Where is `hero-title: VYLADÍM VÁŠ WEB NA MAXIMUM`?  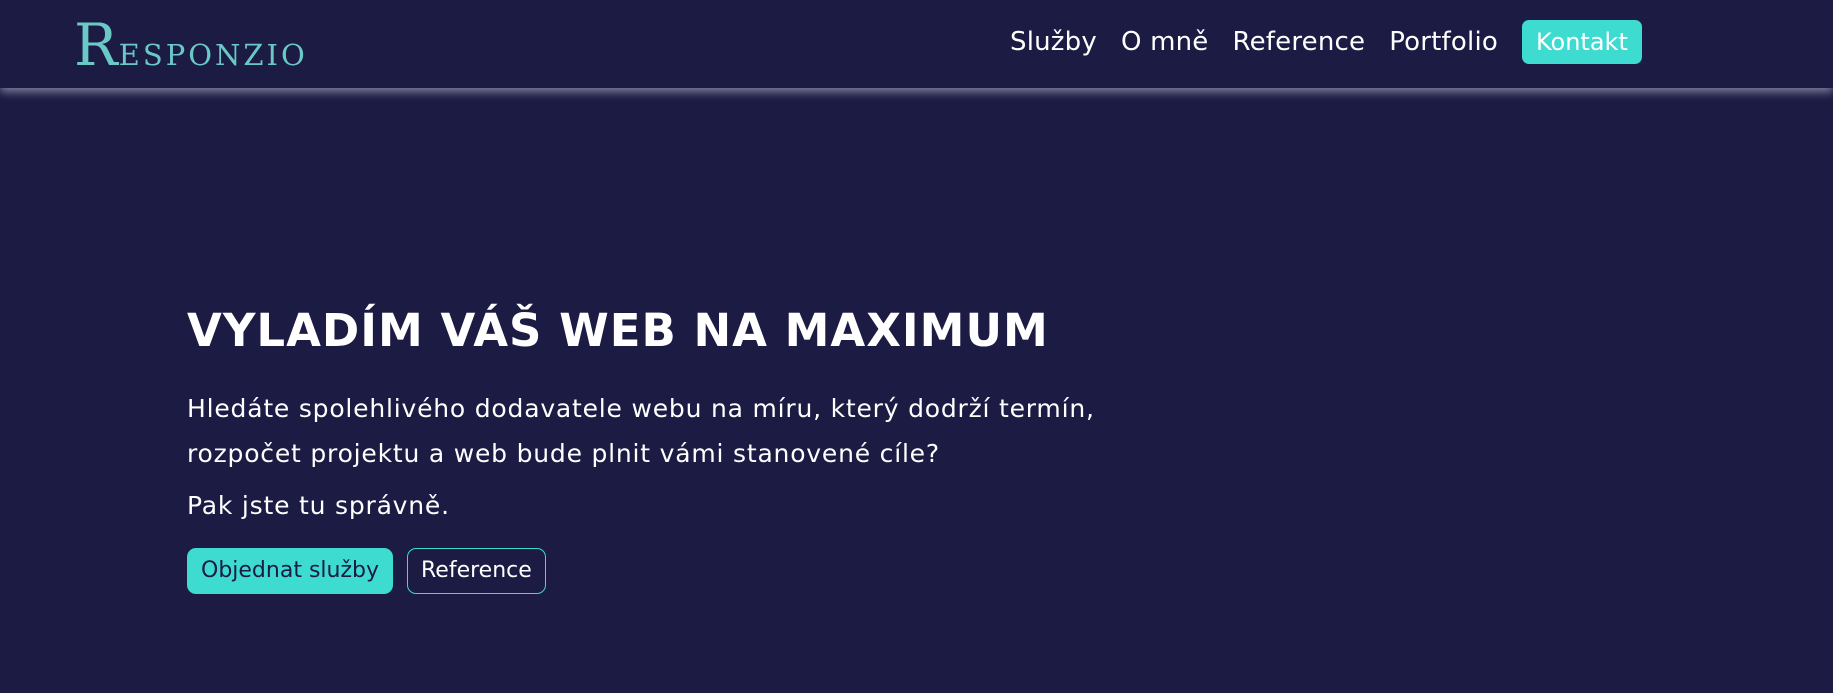
hero-title: VYLADÍM VÁŠ WEB NA MAXIMUM is located at coordinates (618, 330).